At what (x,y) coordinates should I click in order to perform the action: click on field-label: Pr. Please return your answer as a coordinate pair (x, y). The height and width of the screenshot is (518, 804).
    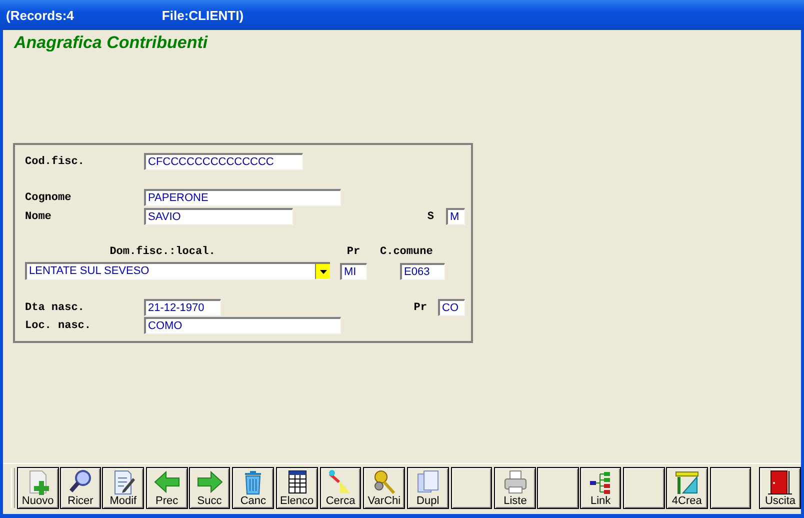
    Looking at the image, I should click on (420, 308).